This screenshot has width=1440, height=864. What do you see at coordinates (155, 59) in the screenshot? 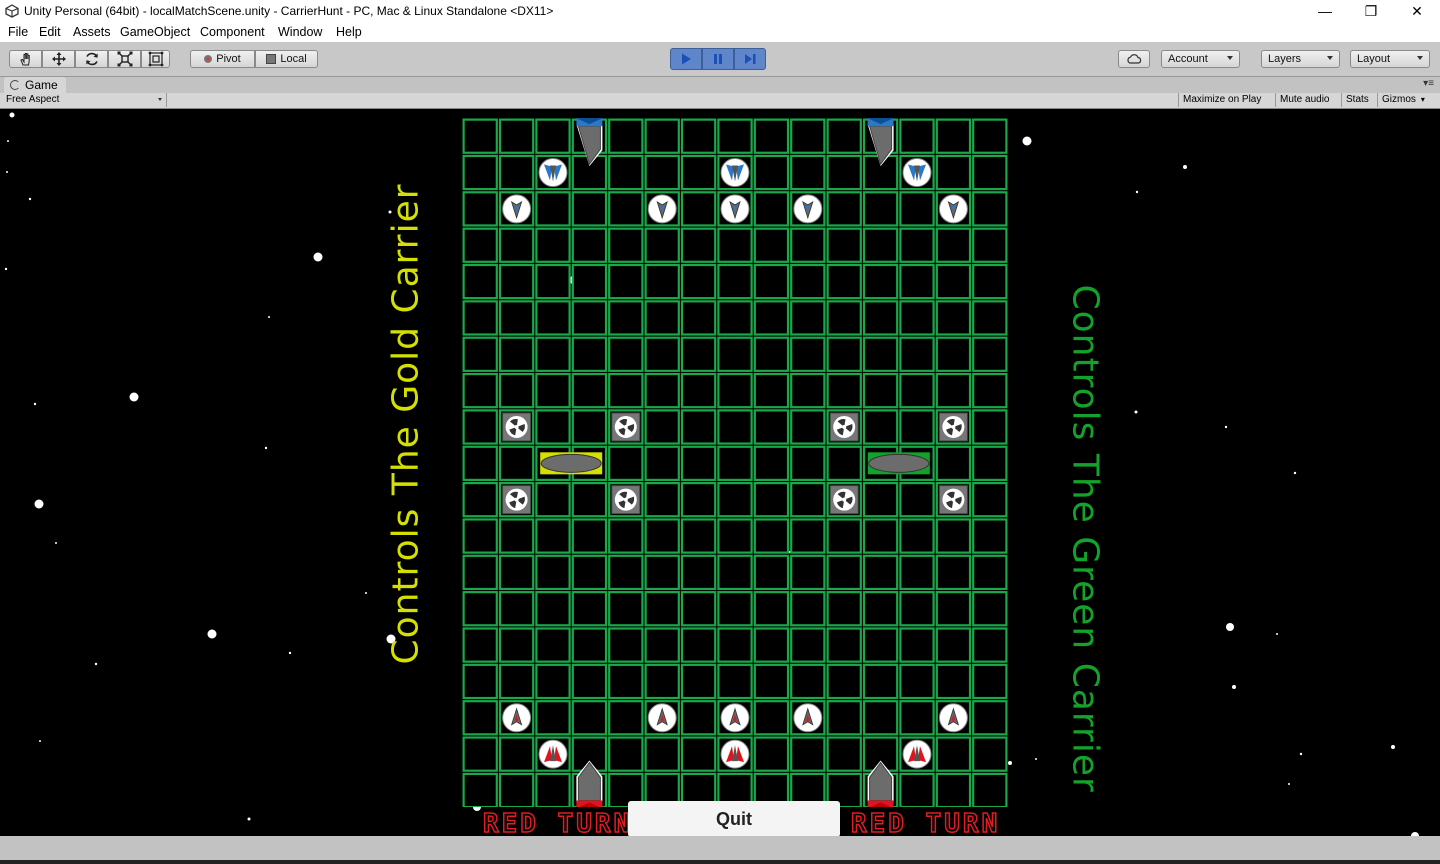
I see `rect-tool-button` at bounding box center [155, 59].